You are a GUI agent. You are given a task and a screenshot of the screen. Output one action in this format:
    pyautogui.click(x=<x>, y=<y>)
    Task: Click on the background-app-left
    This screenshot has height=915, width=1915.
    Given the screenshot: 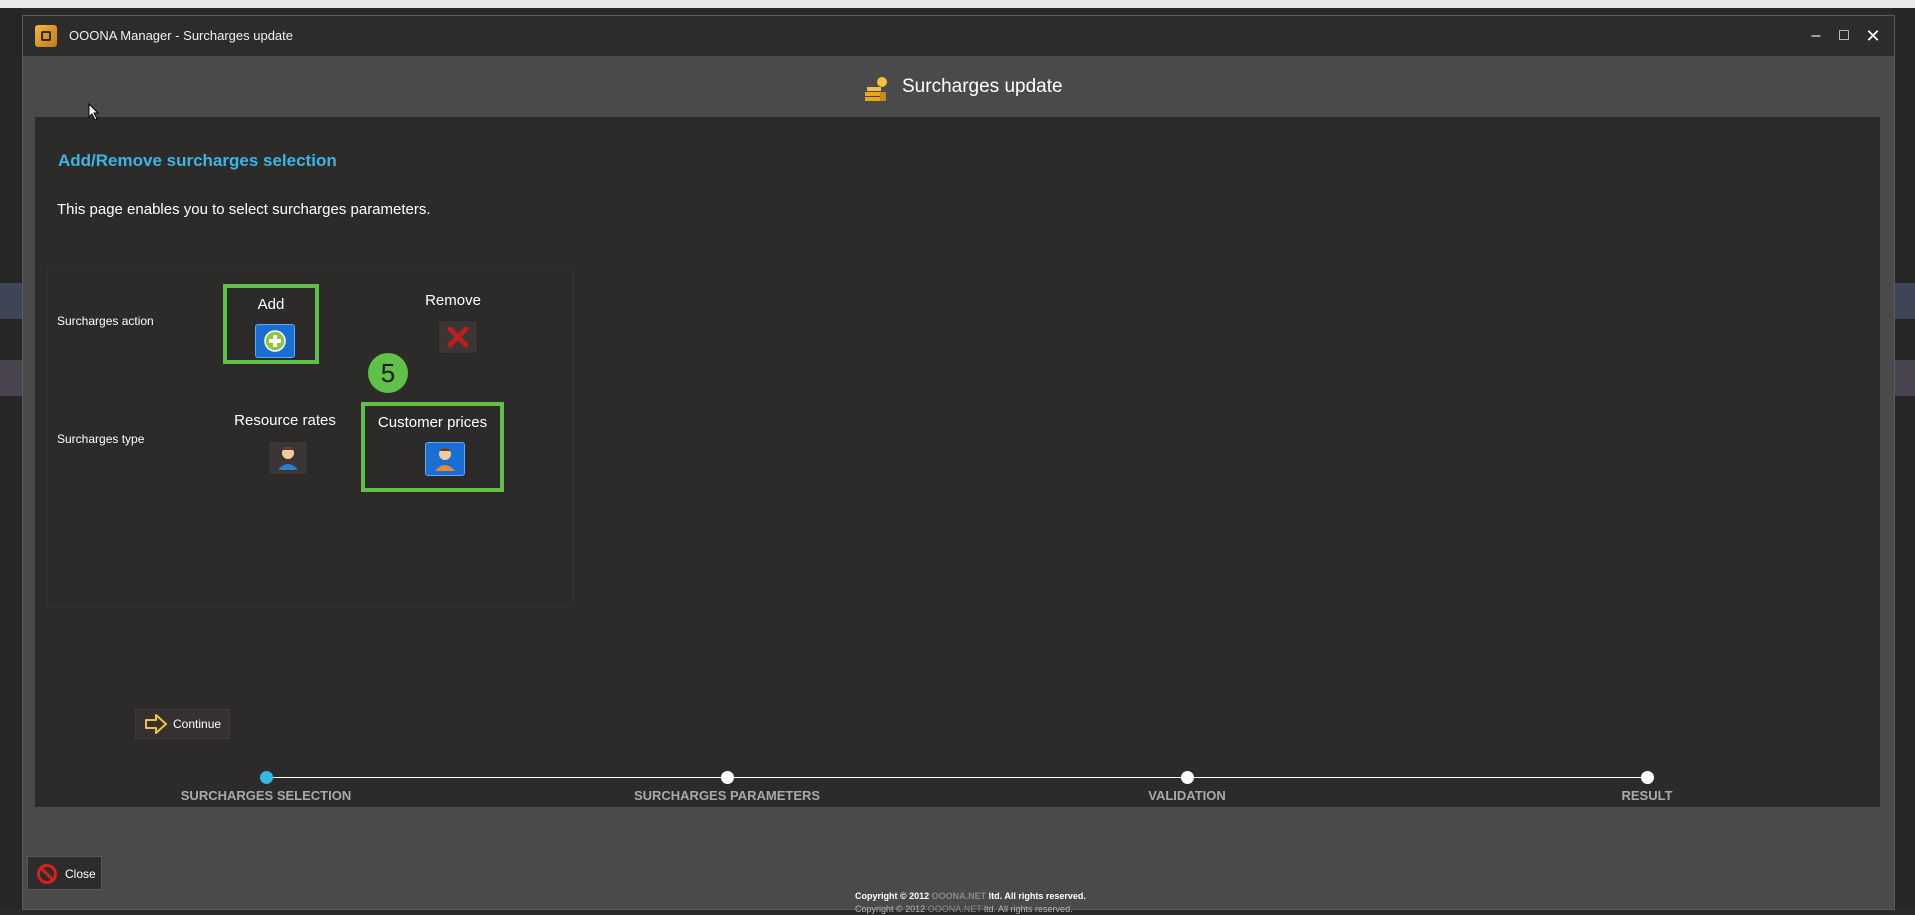 What is the action you would take?
    pyautogui.click(x=11, y=458)
    